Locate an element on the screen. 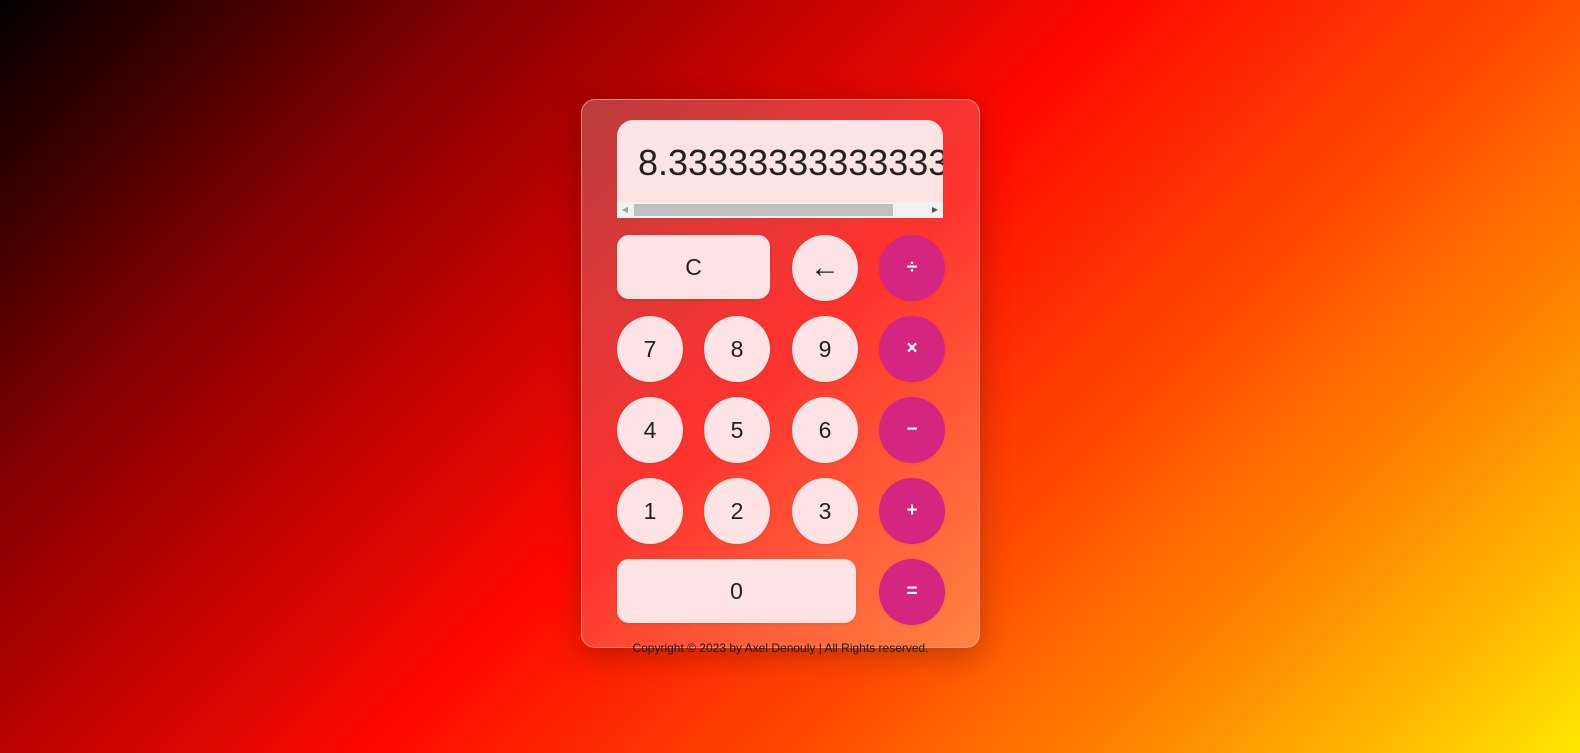 The height and width of the screenshot is (753, 1580). divide-button: ÷ is located at coordinates (912, 268).